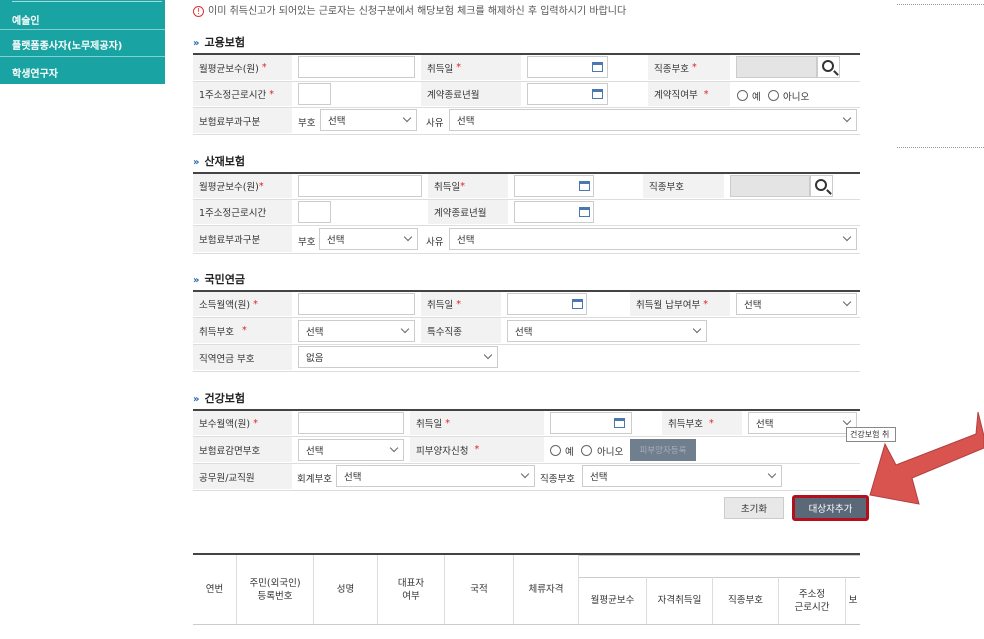  What do you see at coordinates (773, 95) in the screenshot?
I see `contract-worker-no-radio` at bounding box center [773, 95].